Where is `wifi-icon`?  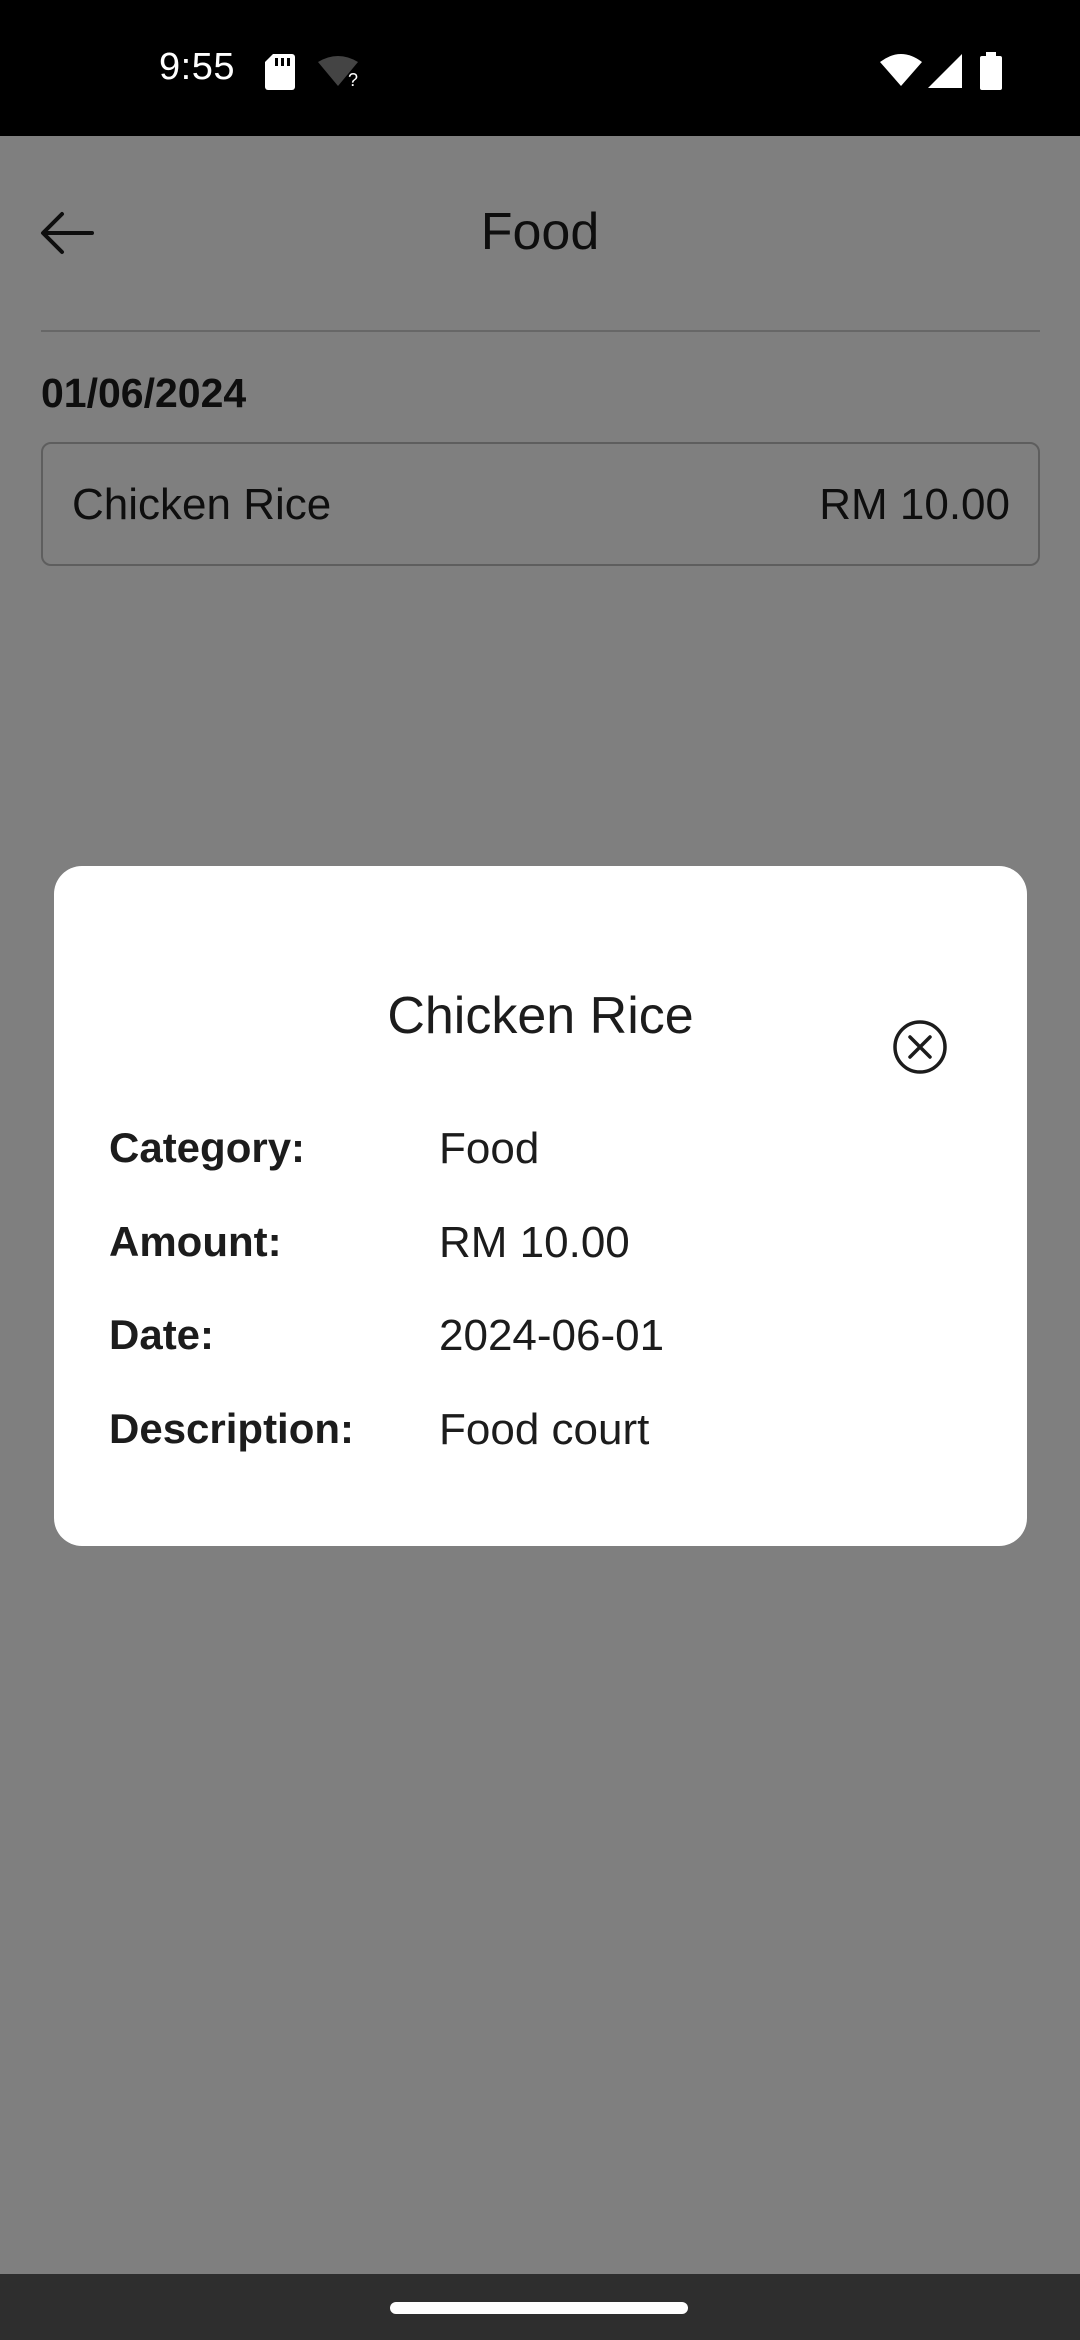 wifi-icon is located at coordinates (901, 70).